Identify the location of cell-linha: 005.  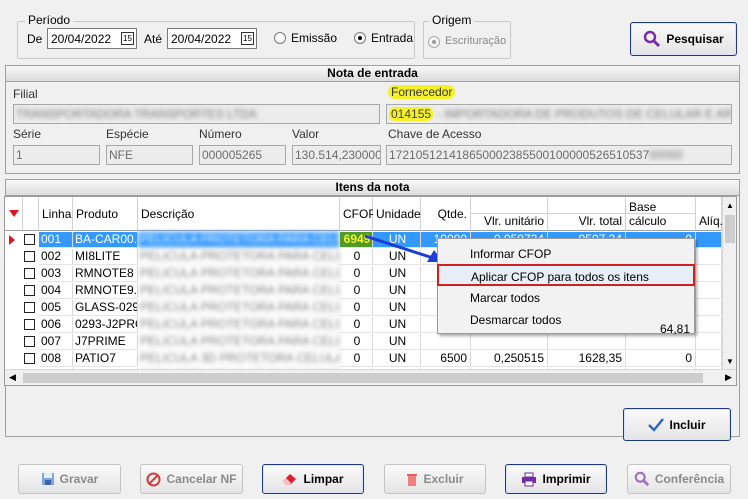
(56, 308).